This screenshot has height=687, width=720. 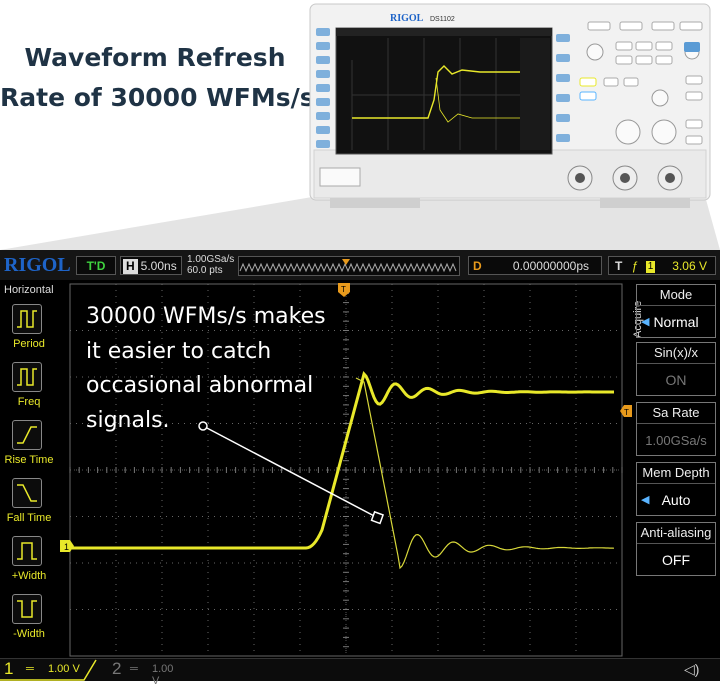 What do you see at coordinates (691, 669) in the screenshot?
I see `speaker-icon: ◁)` at bounding box center [691, 669].